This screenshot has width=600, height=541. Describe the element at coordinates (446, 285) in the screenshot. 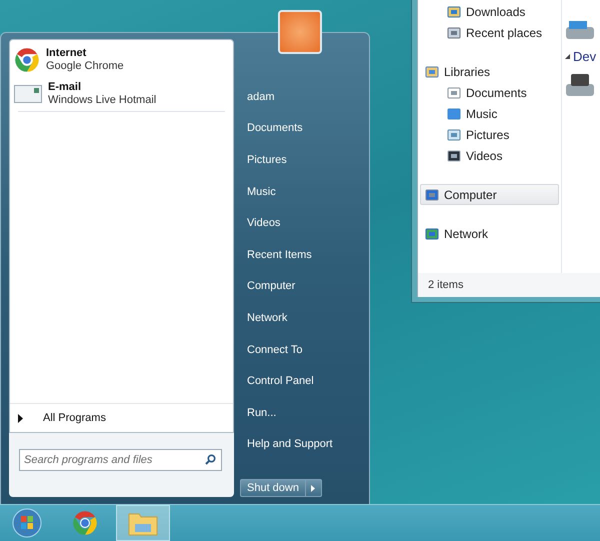

I see `status-text: 2 items` at that location.